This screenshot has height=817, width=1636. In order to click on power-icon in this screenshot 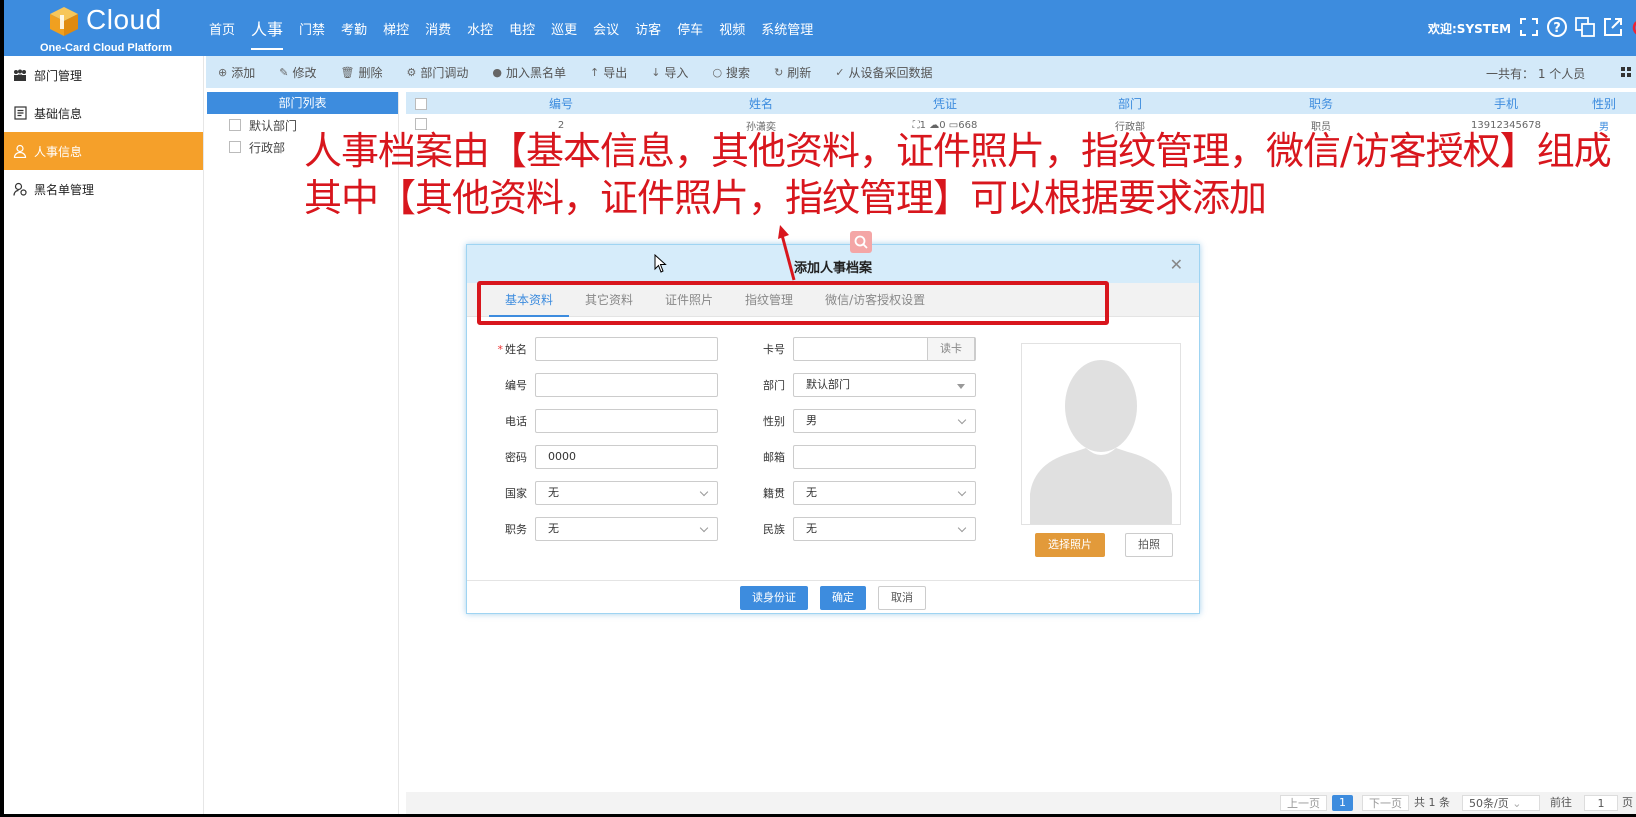, I will do `click(1633, 27)`.